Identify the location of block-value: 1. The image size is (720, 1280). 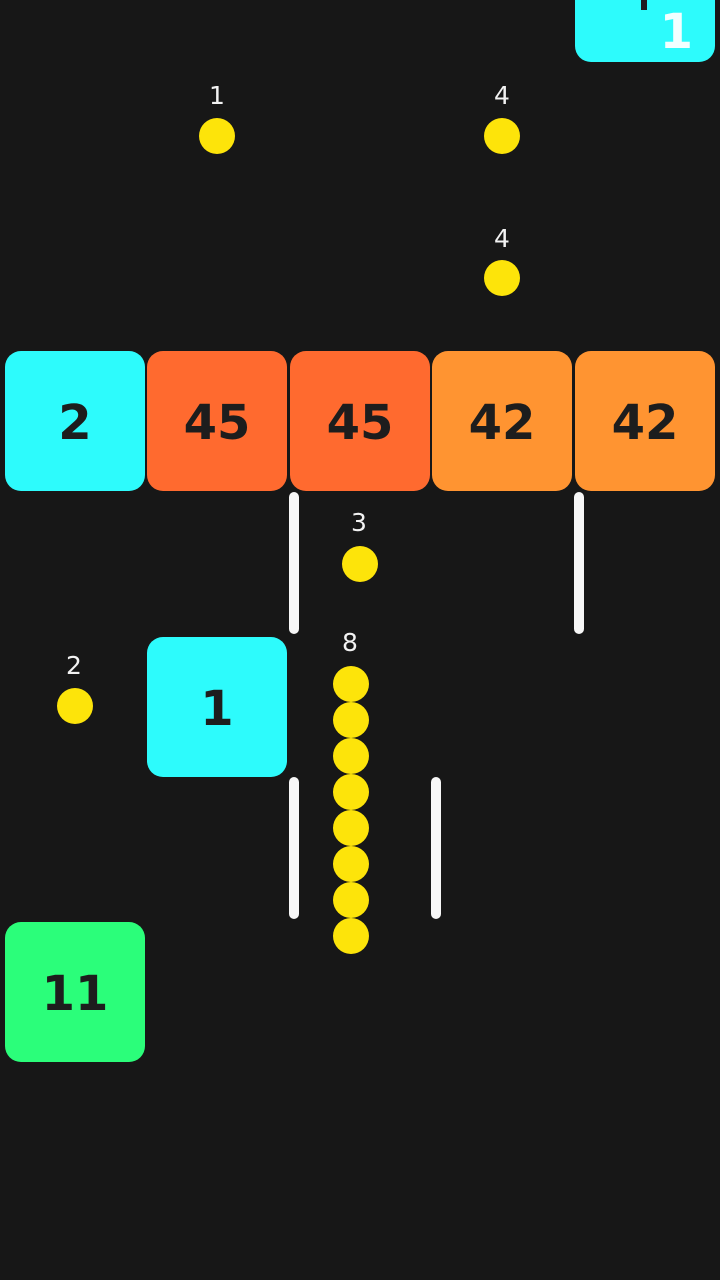
(217, 709).